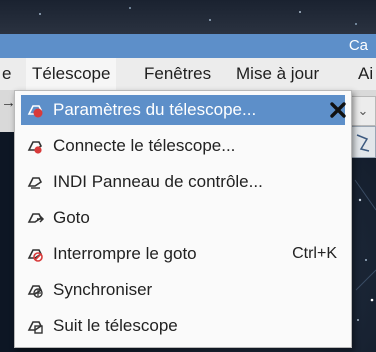 This screenshot has height=352, width=376. I want to click on menubar-item-previous: e, so click(5, 74).